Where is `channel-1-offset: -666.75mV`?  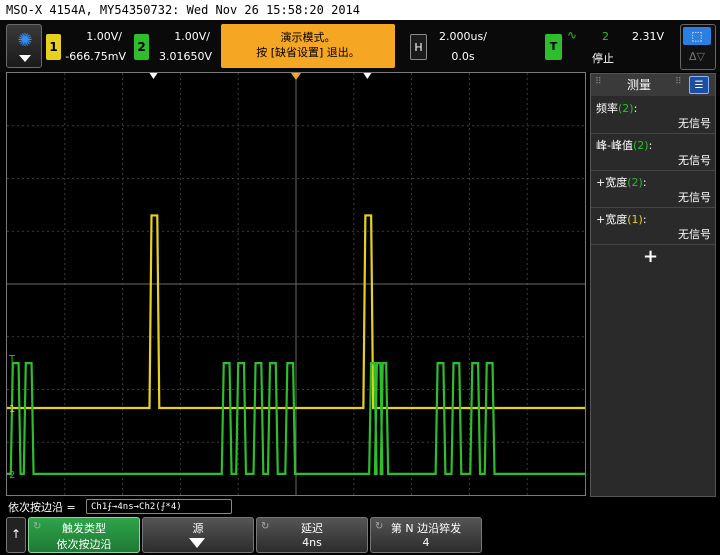
channel-1-offset: -666.75mV is located at coordinates (93, 56).